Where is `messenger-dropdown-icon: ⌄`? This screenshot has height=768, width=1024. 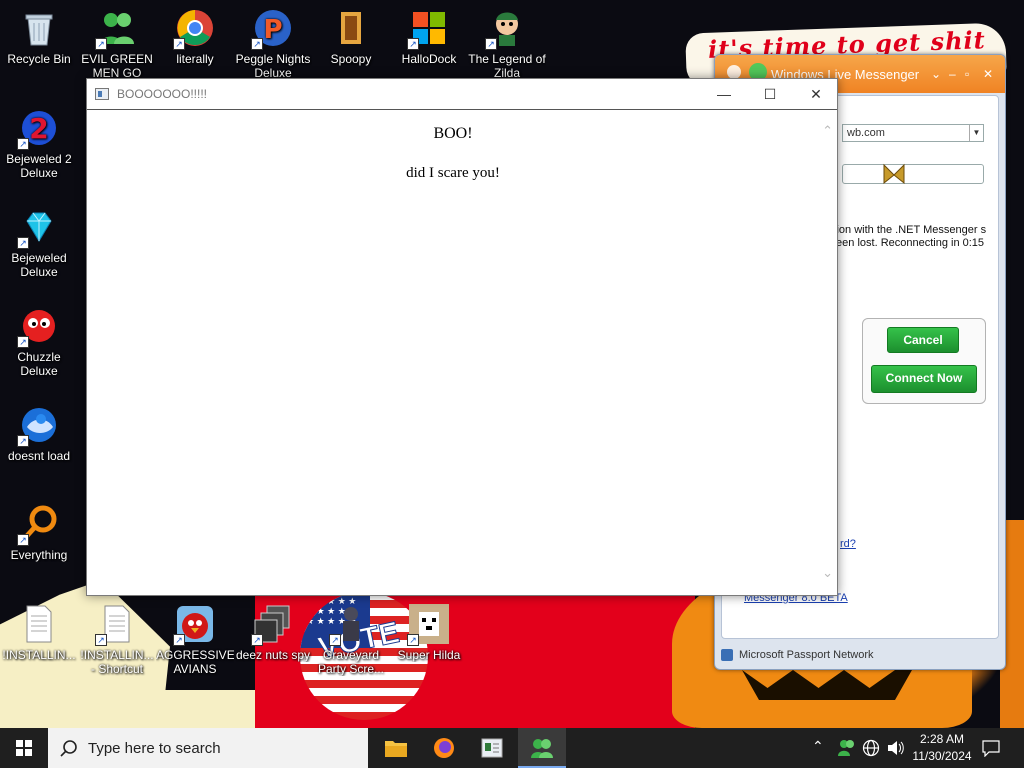 messenger-dropdown-icon: ⌄ is located at coordinates (936, 74).